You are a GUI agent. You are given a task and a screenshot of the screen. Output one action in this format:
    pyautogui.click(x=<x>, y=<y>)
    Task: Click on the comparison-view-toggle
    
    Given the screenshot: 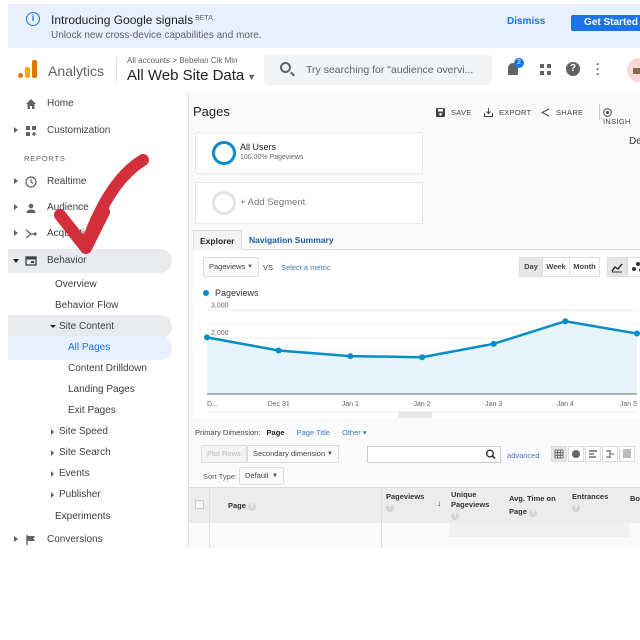 What is the action you would take?
    pyautogui.click(x=610, y=454)
    